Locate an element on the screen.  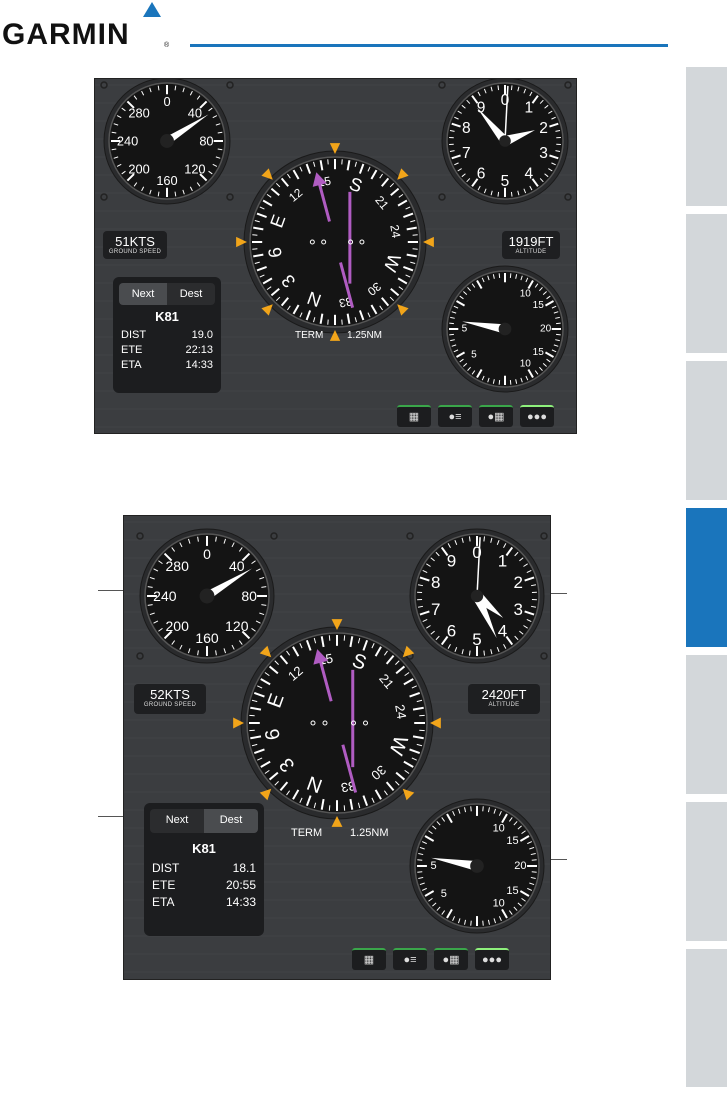
grid-icon: ▦ is located at coordinates (369, 960).